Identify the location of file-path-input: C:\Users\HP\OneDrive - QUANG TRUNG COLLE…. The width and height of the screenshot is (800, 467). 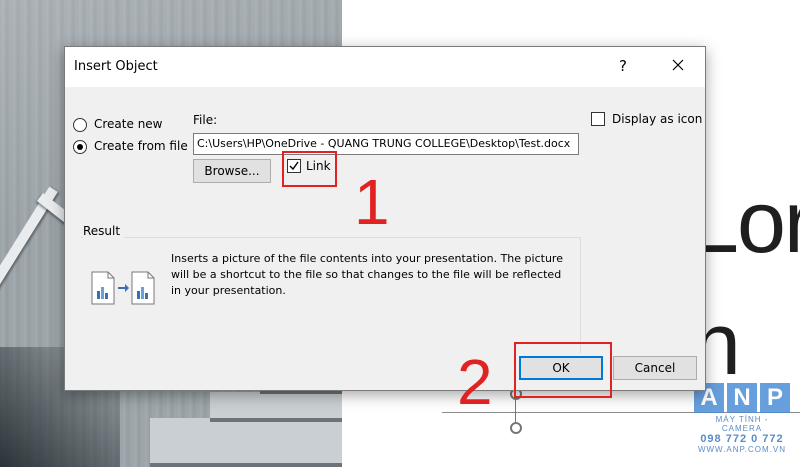
(386, 144).